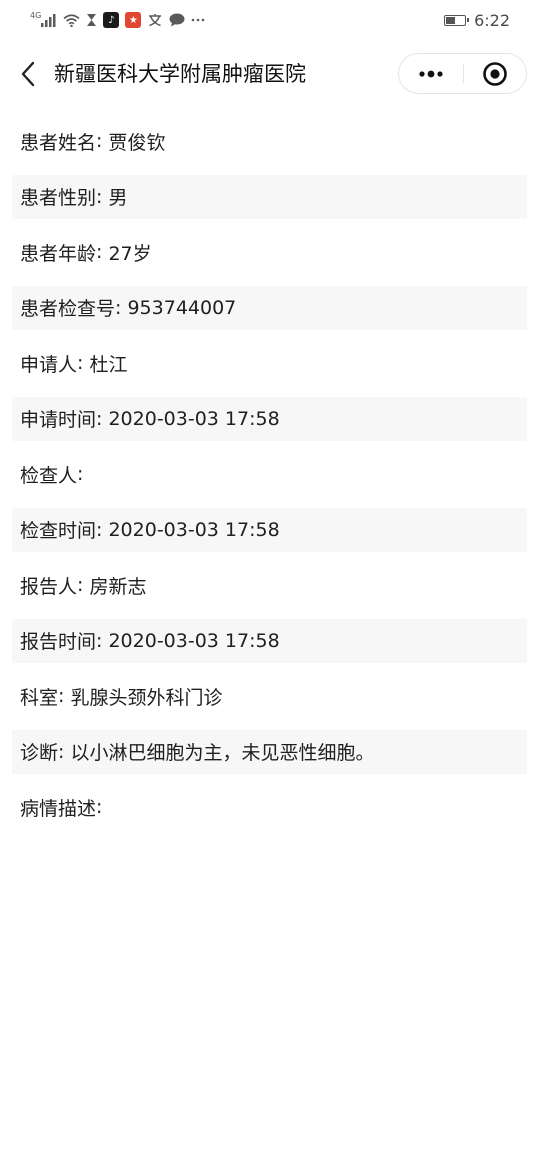 This screenshot has height=1170, width=540. I want to click on report-time-row: 报告时间: 2020-03-03 17:58, so click(269, 640).